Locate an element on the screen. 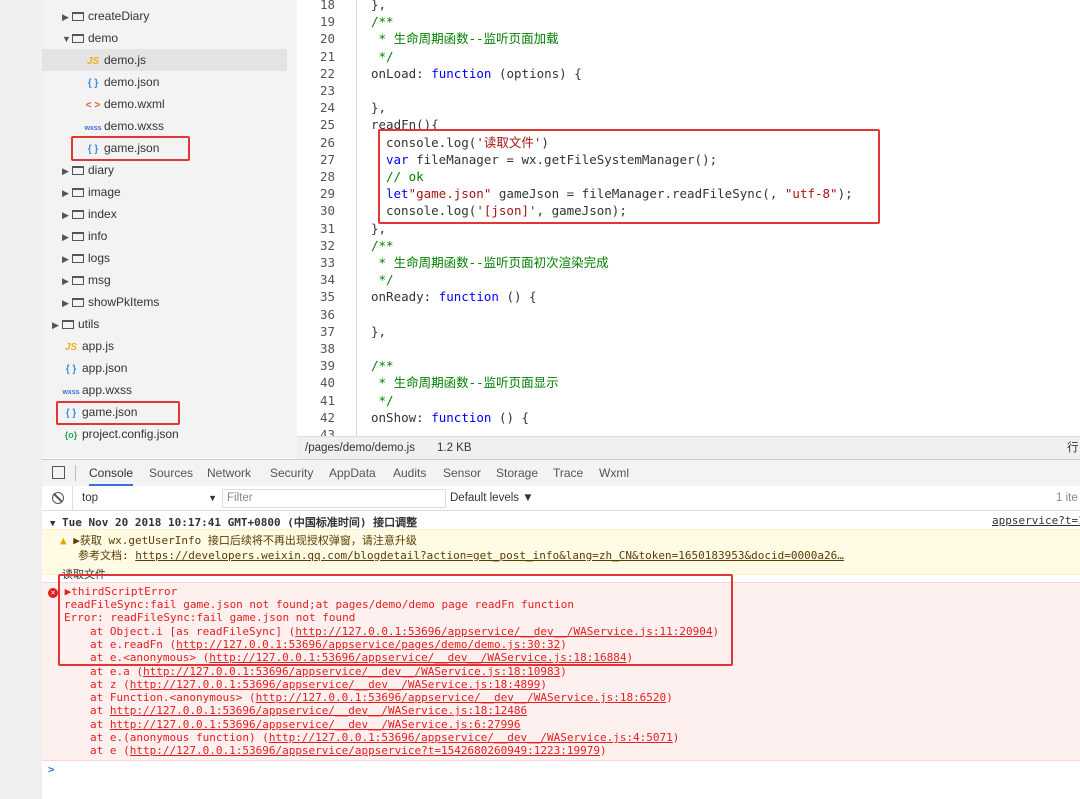  tree-folder-diary: ▶ diary is located at coordinates (88, 170).